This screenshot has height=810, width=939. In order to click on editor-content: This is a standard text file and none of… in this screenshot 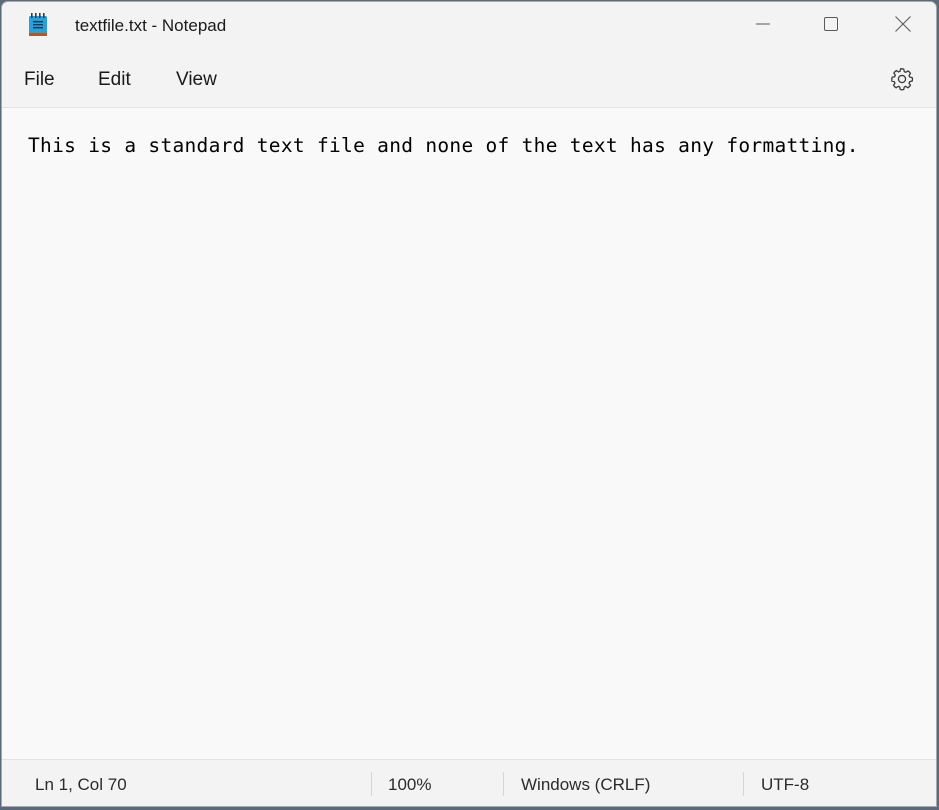, I will do `click(443, 145)`.